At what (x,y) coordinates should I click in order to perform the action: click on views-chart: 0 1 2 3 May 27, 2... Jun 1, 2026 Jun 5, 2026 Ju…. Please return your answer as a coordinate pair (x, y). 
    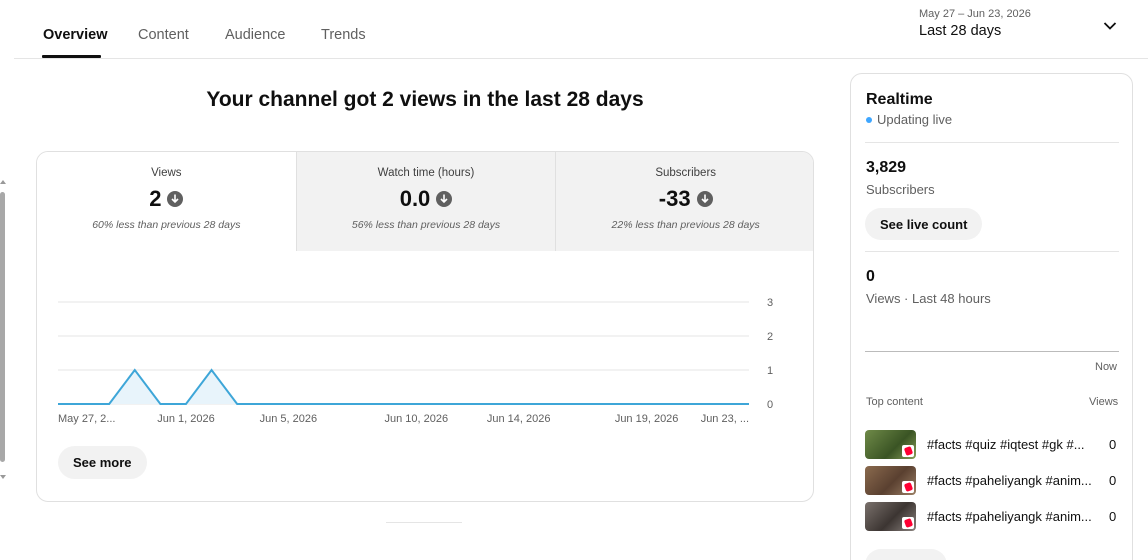
    Looking at the image, I should click on (415, 361).